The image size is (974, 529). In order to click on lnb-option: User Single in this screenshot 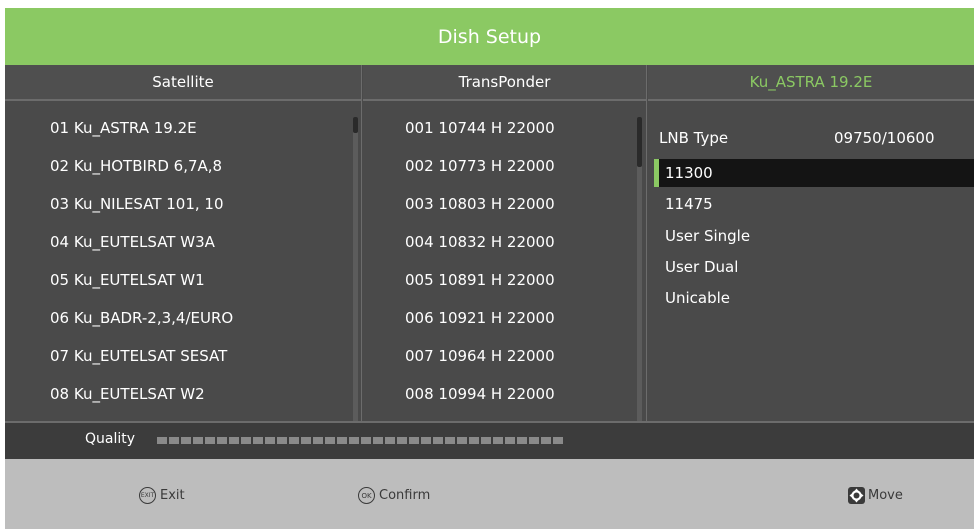, I will do `click(814, 236)`.